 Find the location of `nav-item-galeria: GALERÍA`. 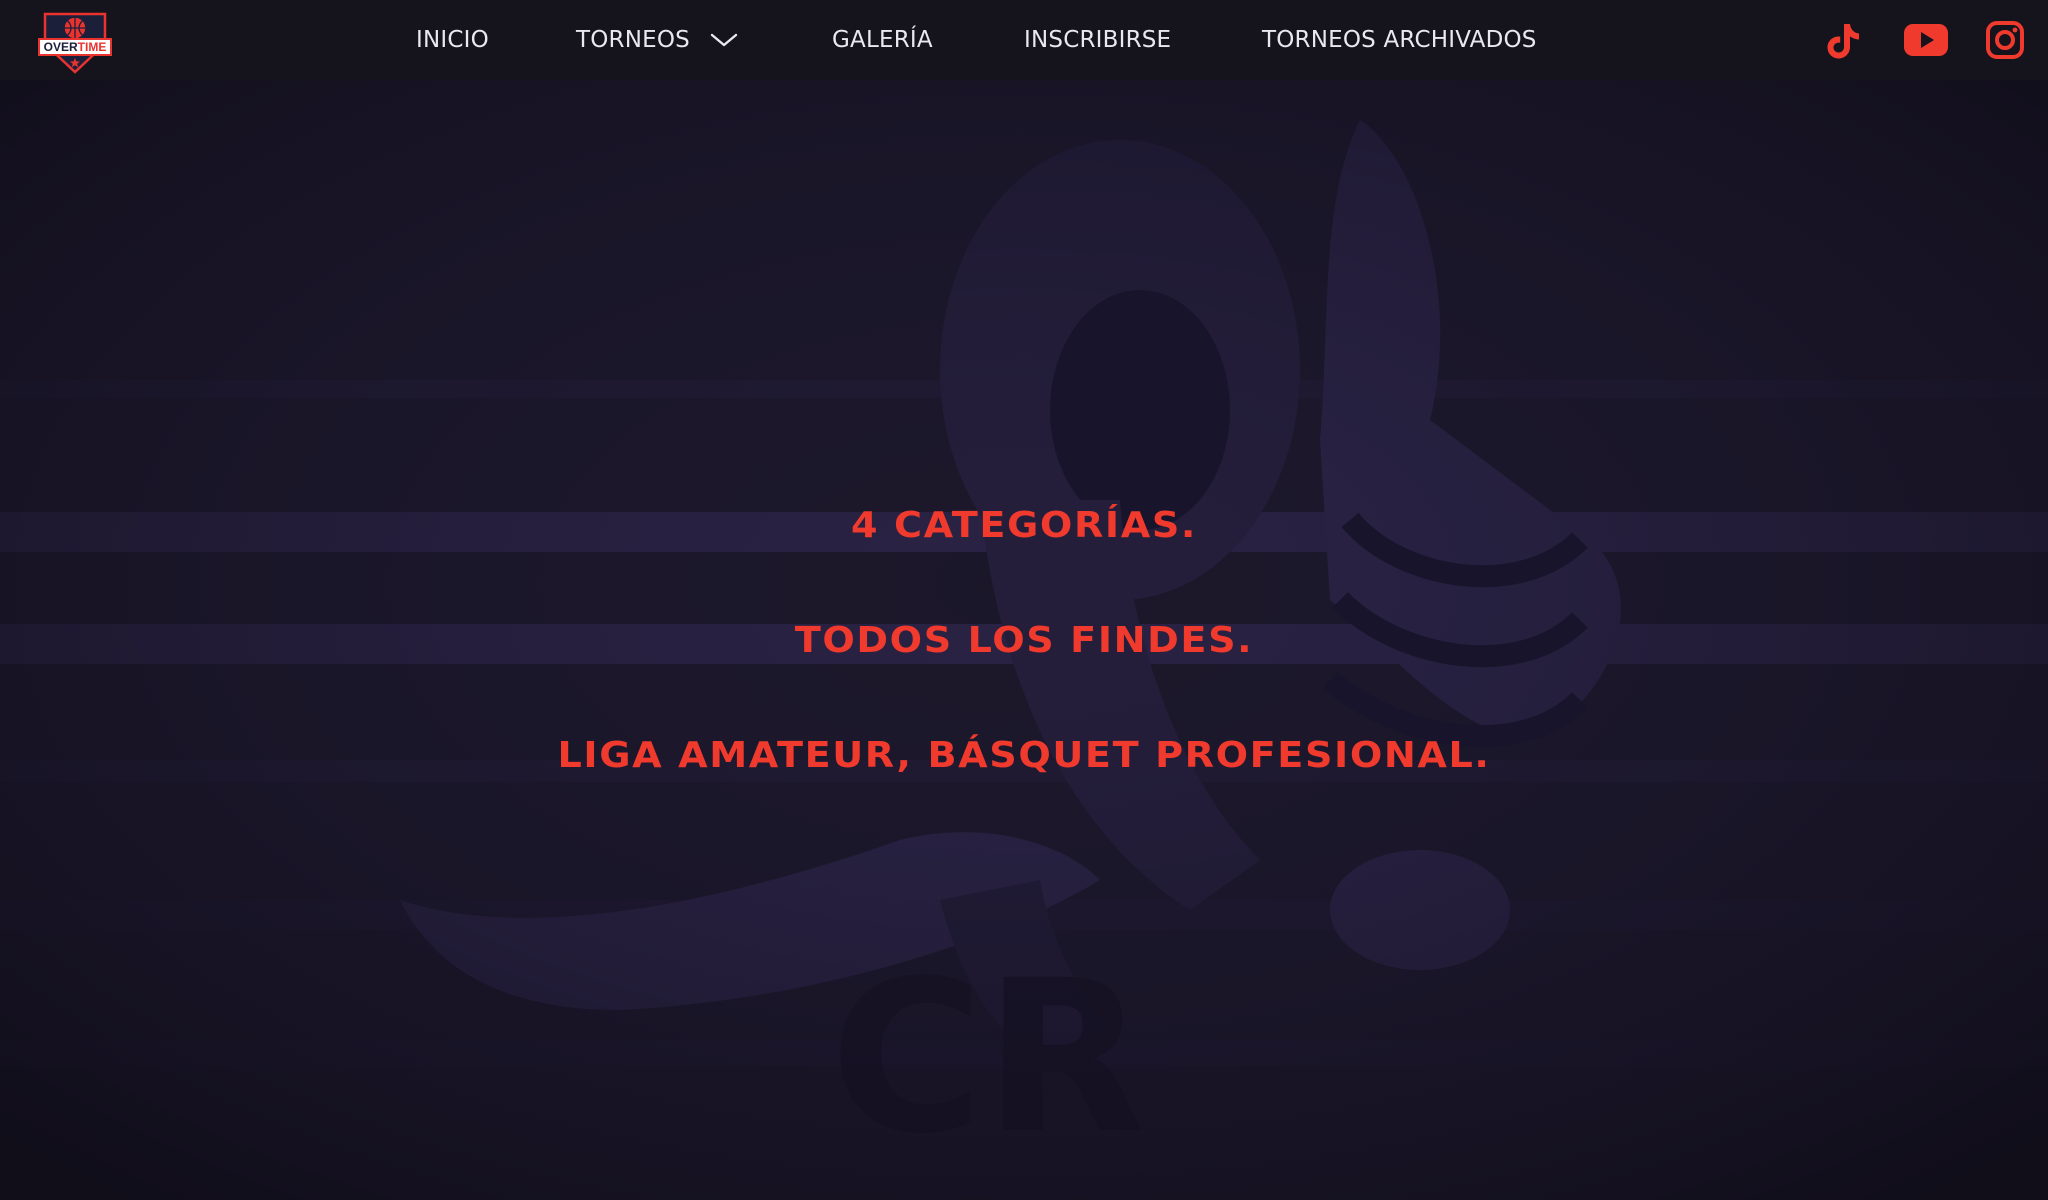

nav-item-galeria: GALERÍA is located at coordinates (882, 40).